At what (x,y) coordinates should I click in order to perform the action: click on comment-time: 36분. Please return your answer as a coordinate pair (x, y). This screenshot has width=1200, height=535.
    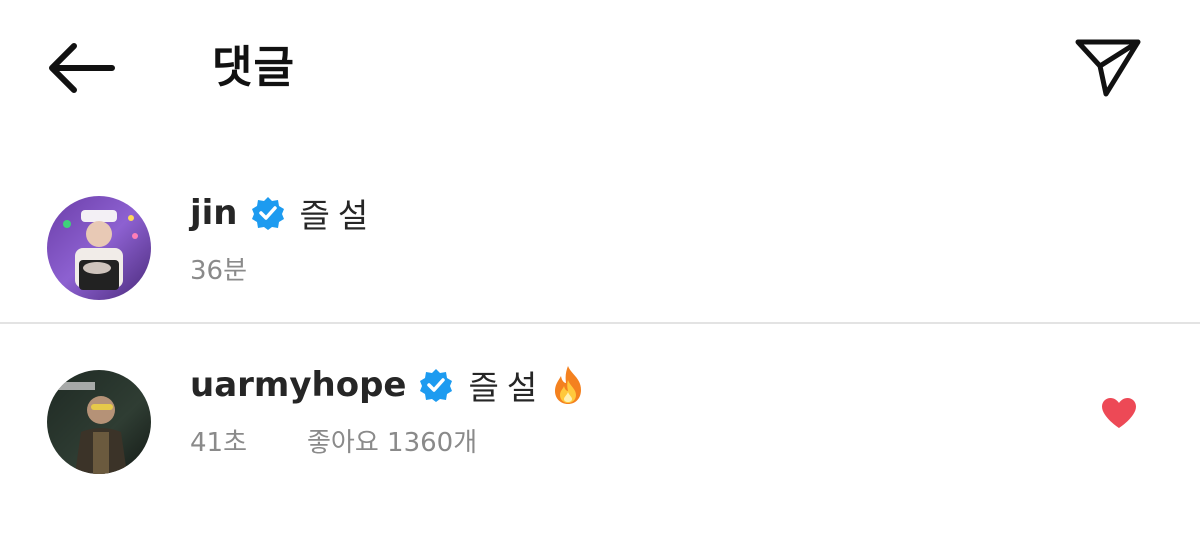
    Looking at the image, I should click on (219, 270).